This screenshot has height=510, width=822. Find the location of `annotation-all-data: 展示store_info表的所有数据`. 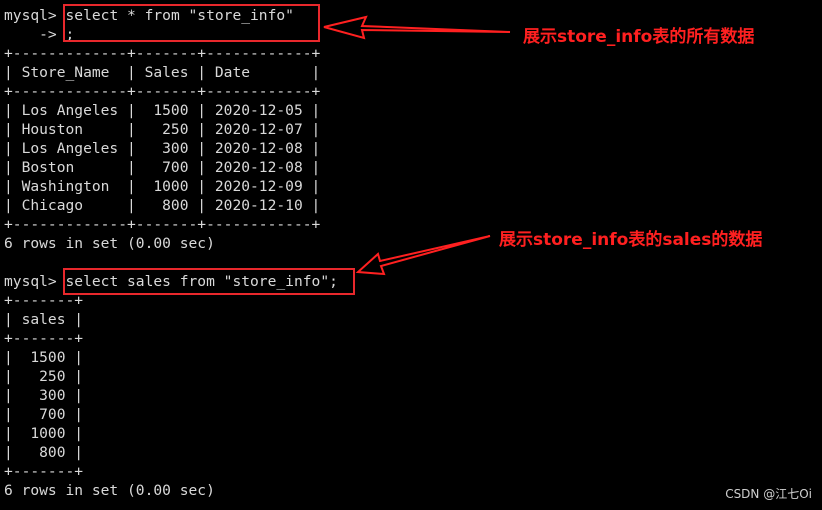

annotation-all-data: 展示store_info表的所有数据 is located at coordinates (639, 37).